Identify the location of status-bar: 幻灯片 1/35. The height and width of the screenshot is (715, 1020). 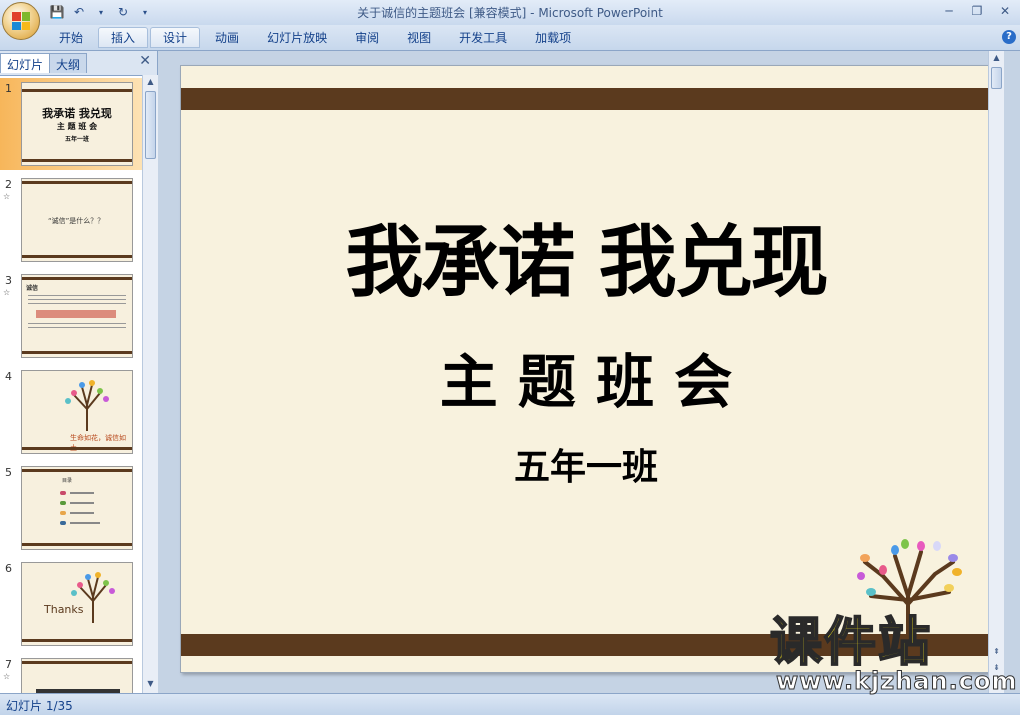
(510, 704).